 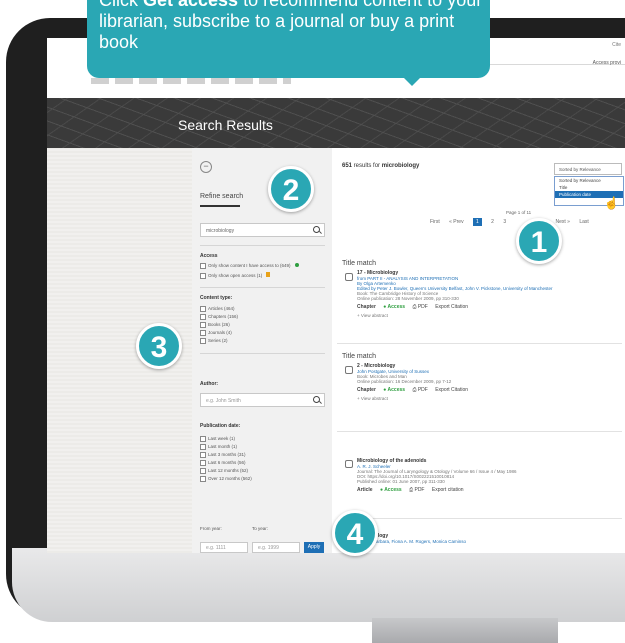 What do you see at coordinates (159, 346) in the screenshot?
I see `step-badge-3: 3` at bounding box center [159, 346].